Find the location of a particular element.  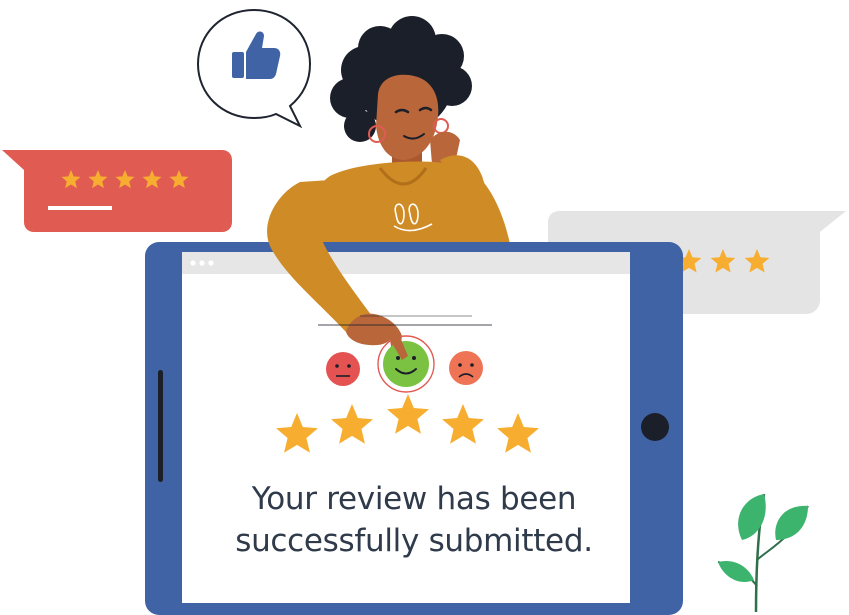

person is located at coordinates (405, 130).